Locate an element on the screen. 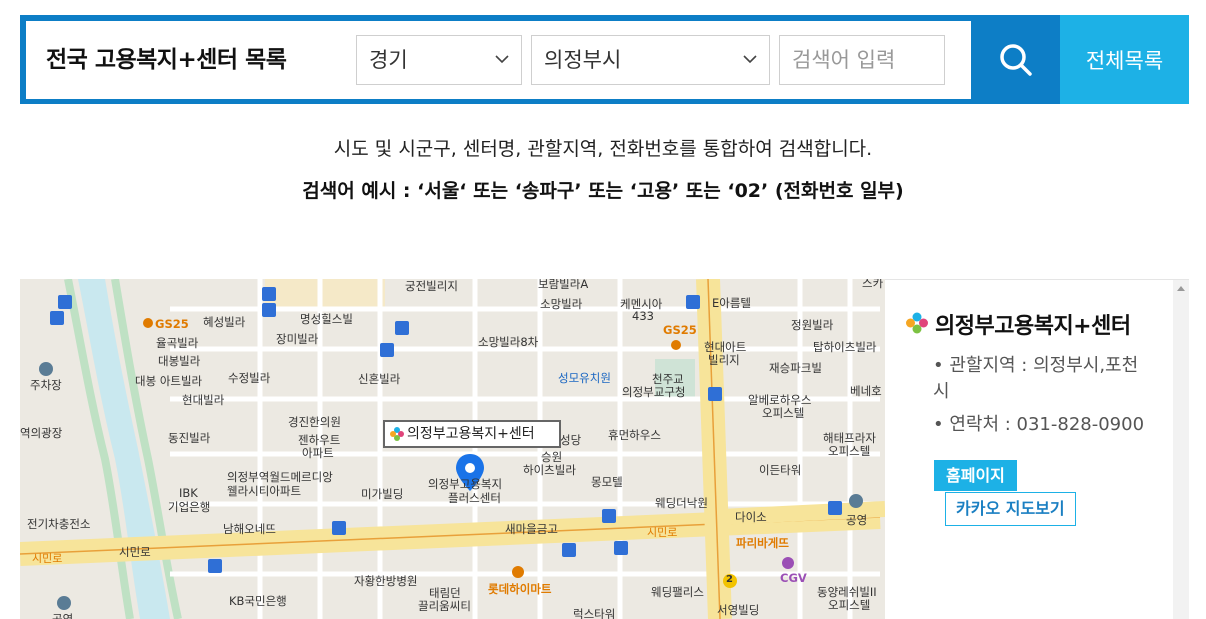  search-bar: 전국 고용복지+센터 목록 경기 의정부시 전체목록 is located at coordinates (604, 59).